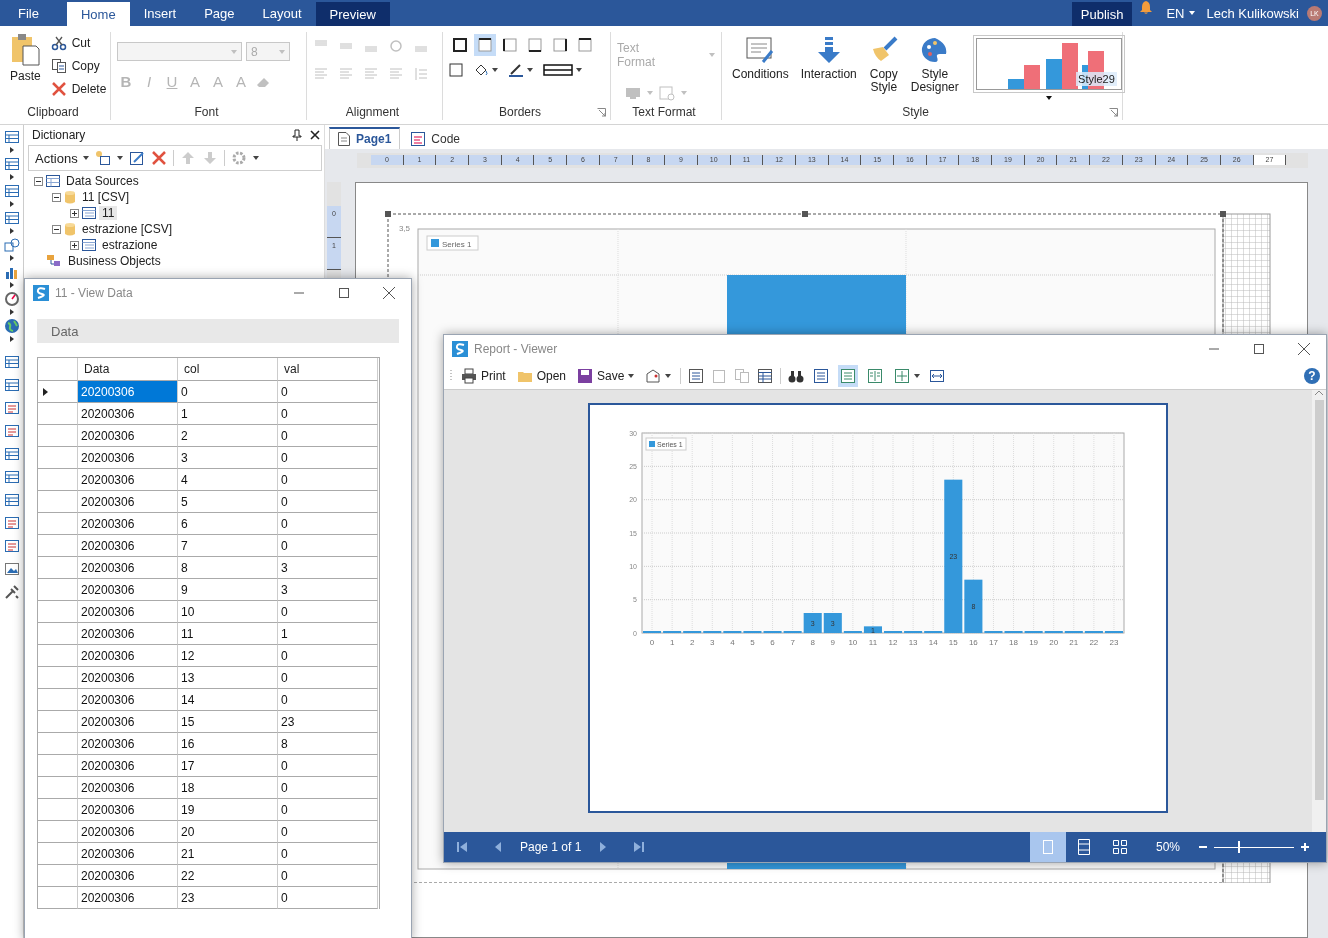  I want to click on help-button: ?, so click(1312, 376).